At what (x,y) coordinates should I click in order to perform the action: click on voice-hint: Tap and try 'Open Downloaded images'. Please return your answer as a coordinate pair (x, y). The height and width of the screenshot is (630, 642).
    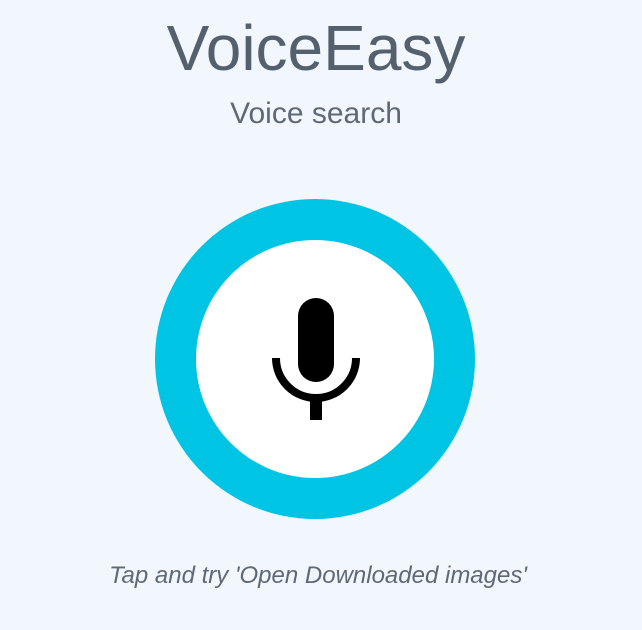
    Looking at the image, I should click on (318, 575).